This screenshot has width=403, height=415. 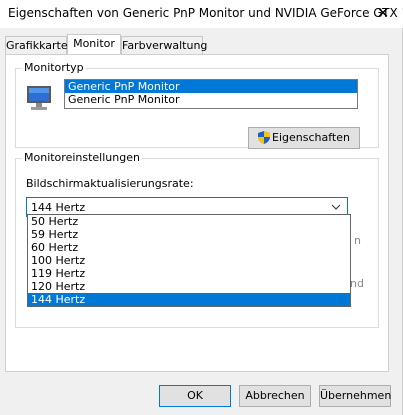 What do you see at coordinates (189, 247) in the screenshot?
I see `dropdown-option: 60 Hertz` at bounding box center [189, 247].